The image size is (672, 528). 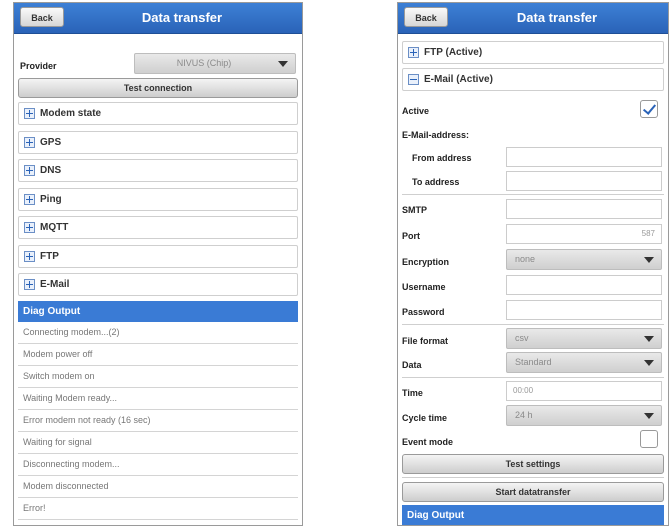 I want to click on section-ping: Ping, so click(x=158, y=199).